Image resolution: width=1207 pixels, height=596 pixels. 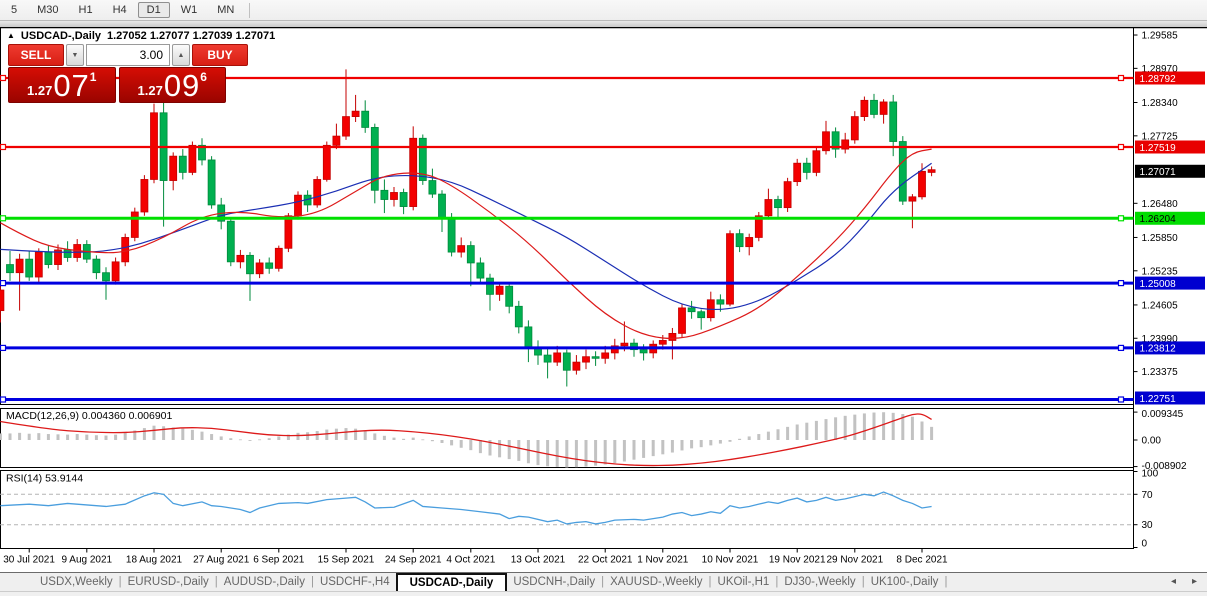 I want to click on timeframe-button-d1: D1, so click(x=153, y=10).